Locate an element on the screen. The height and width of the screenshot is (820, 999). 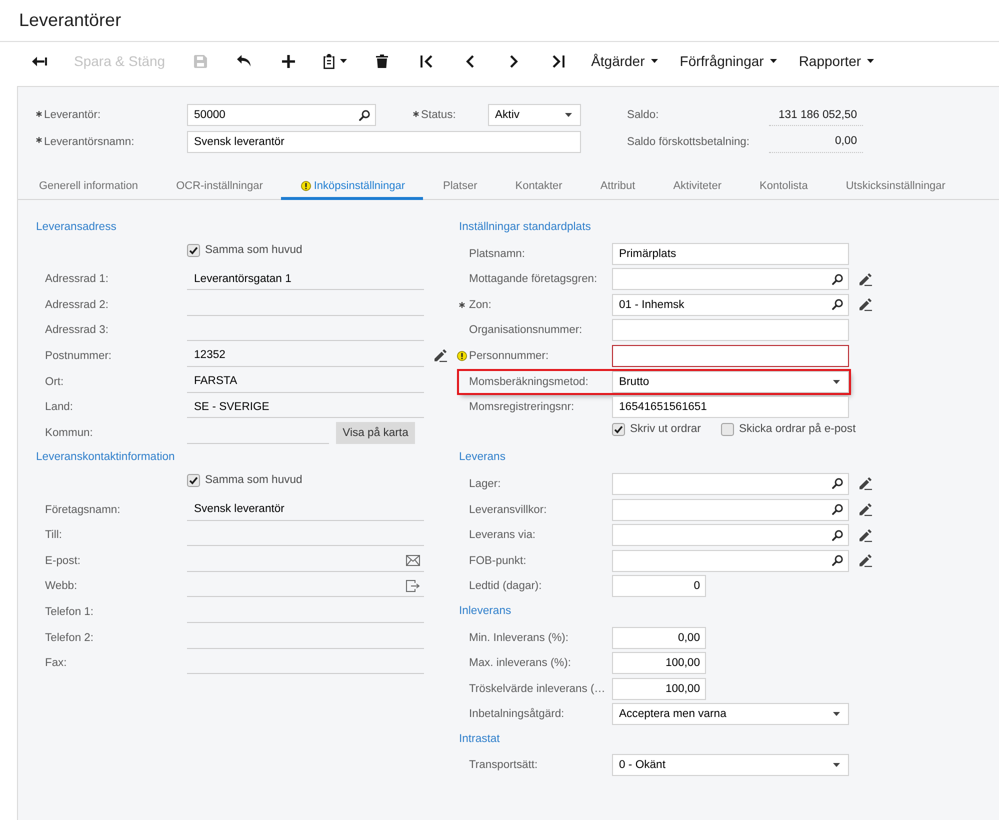
field-label: Leverantörsnamn: is located at coordinates (89, 141).